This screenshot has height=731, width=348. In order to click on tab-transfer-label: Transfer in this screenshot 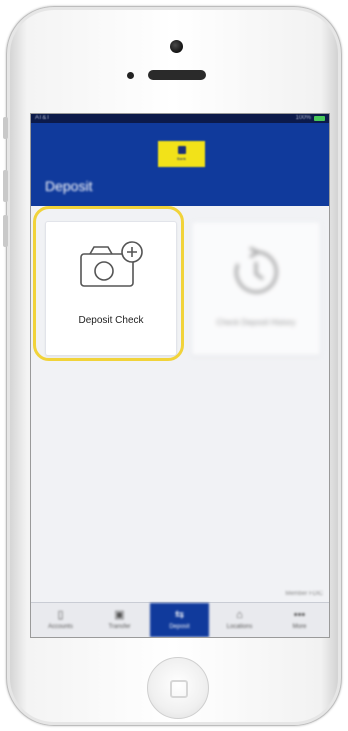, I will do `click(119, 627)`.